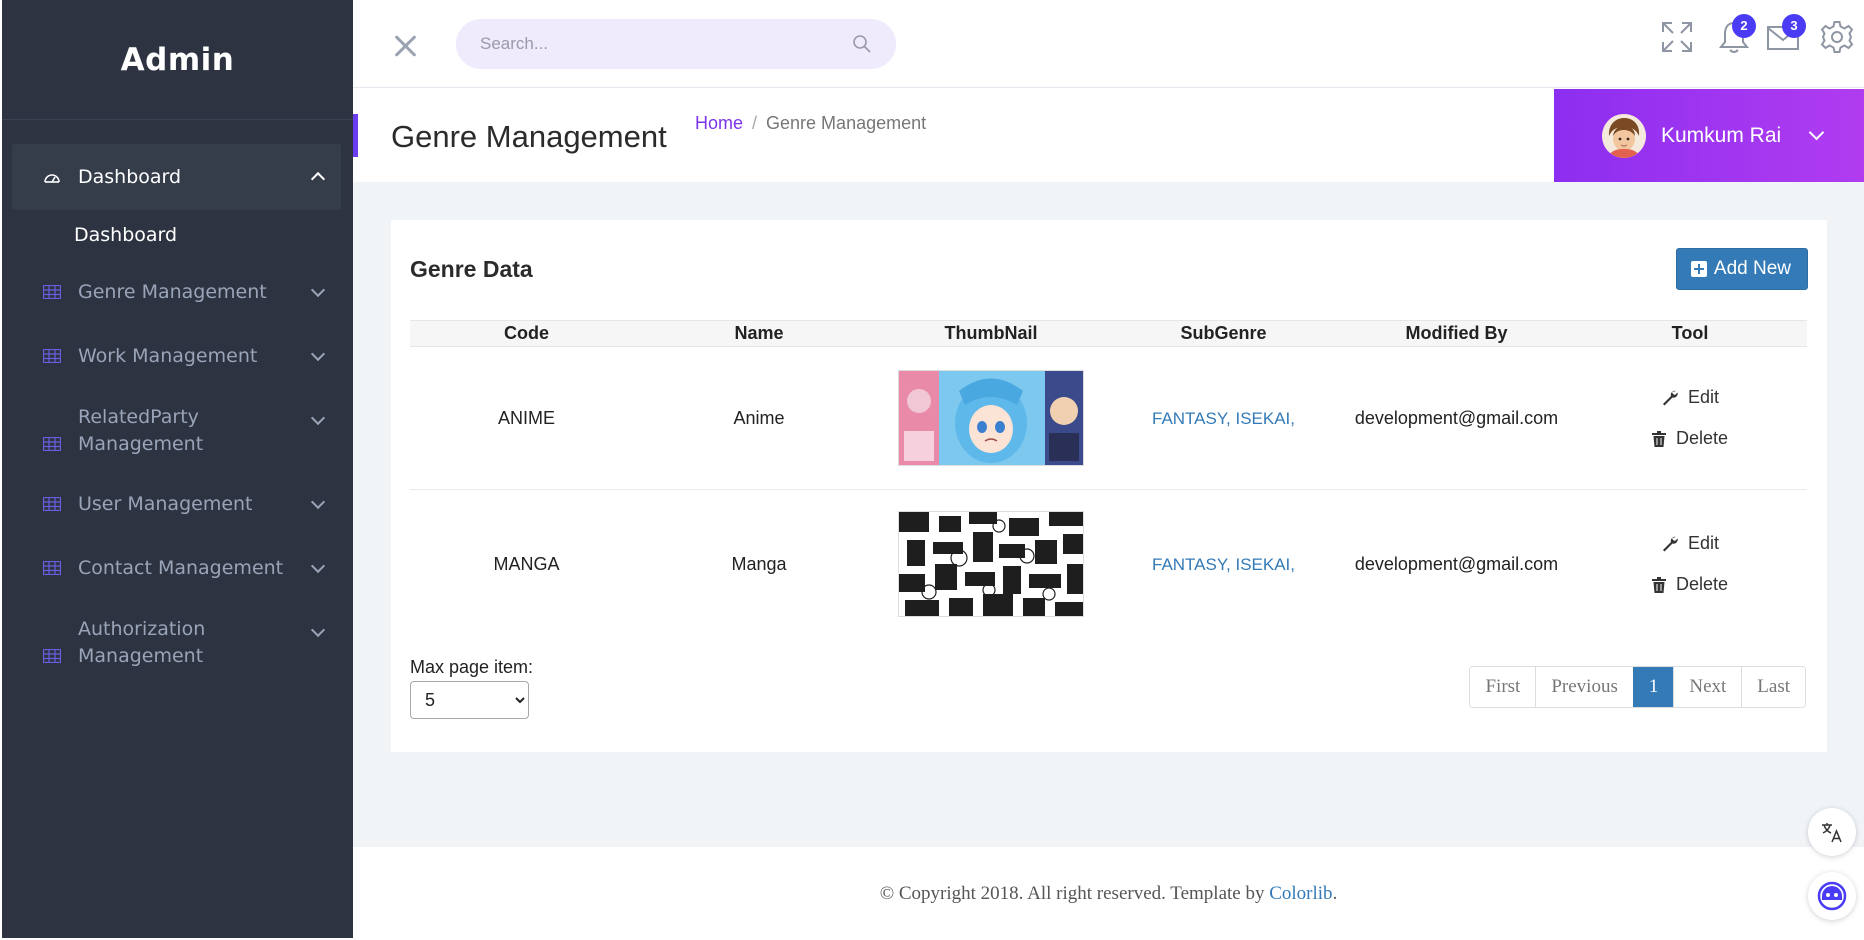 Image resolution: width=1864 pixels, height=940 pixels. Describe the element at coordinates (405, 46) in the screenshot. I see `close-sidebar-button` at that location.